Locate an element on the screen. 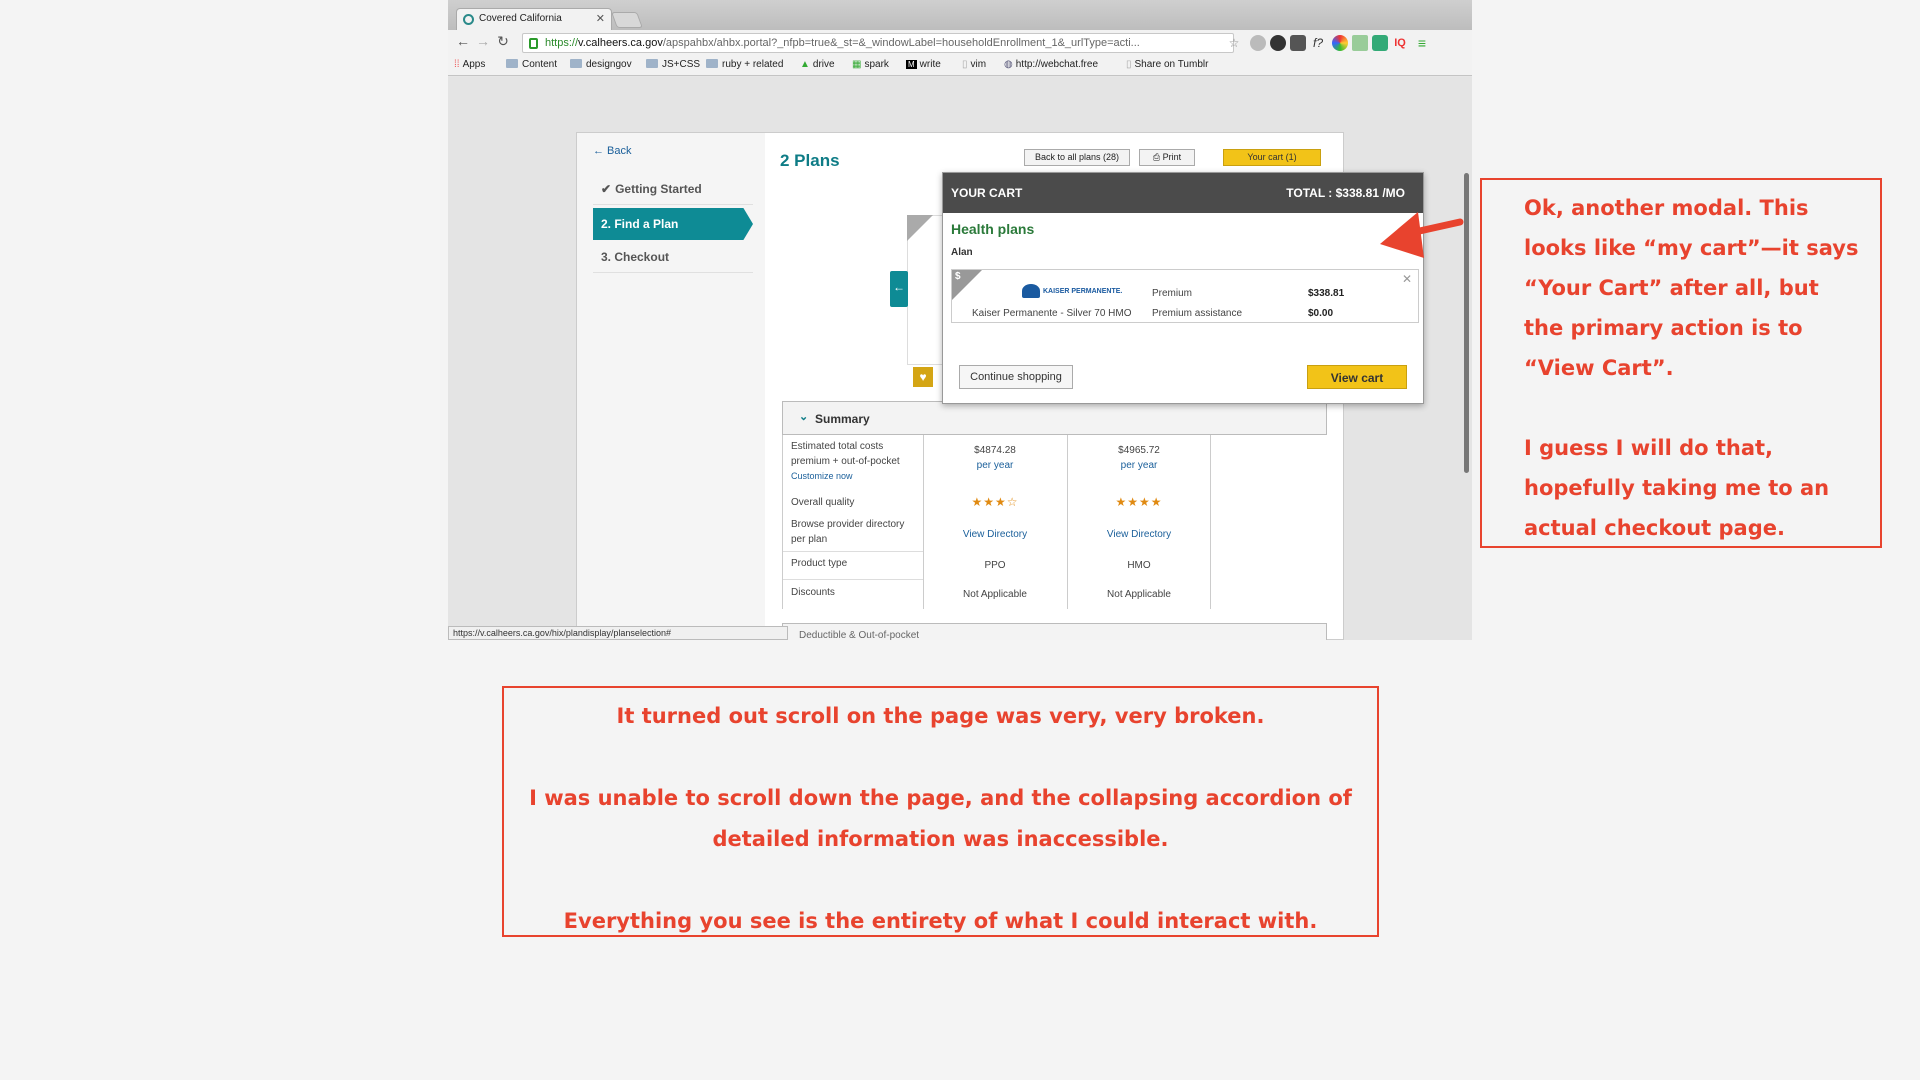  back-arrow-icon: ← is located at coordinates (463, 41).